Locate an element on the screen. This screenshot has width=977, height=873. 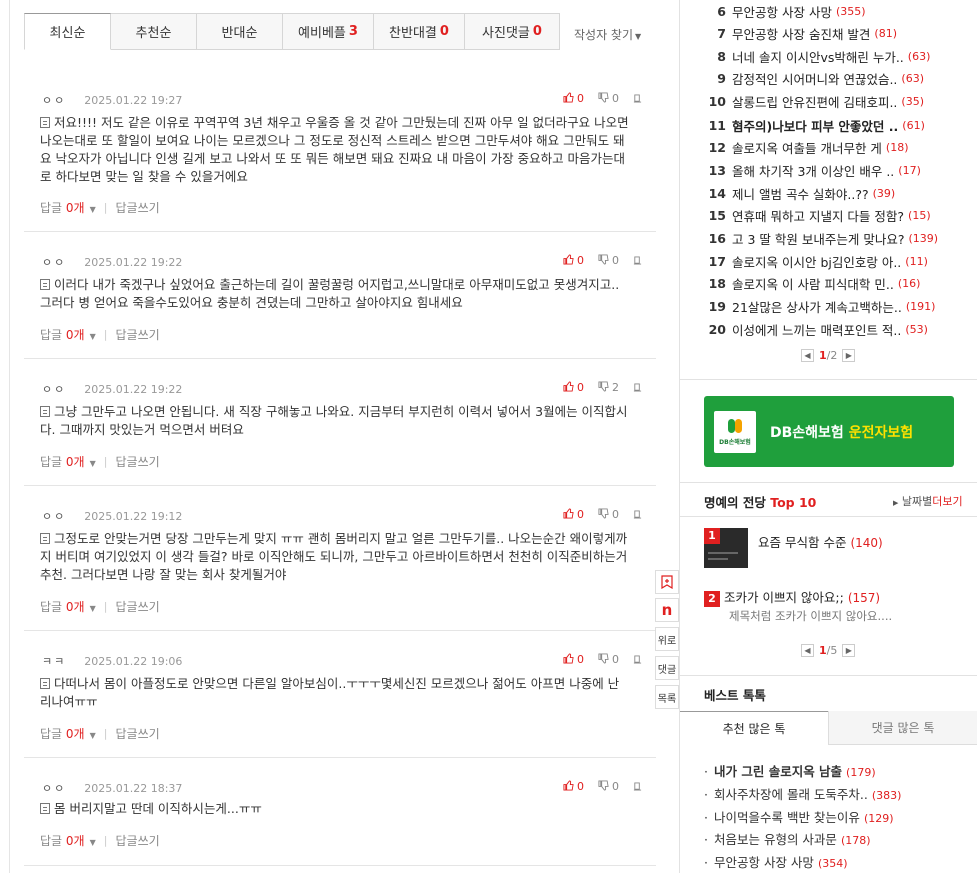
best-talk-item: · 회사주차장에 몰래 도둑주차.. (383) is located at coordinates (802, 793).